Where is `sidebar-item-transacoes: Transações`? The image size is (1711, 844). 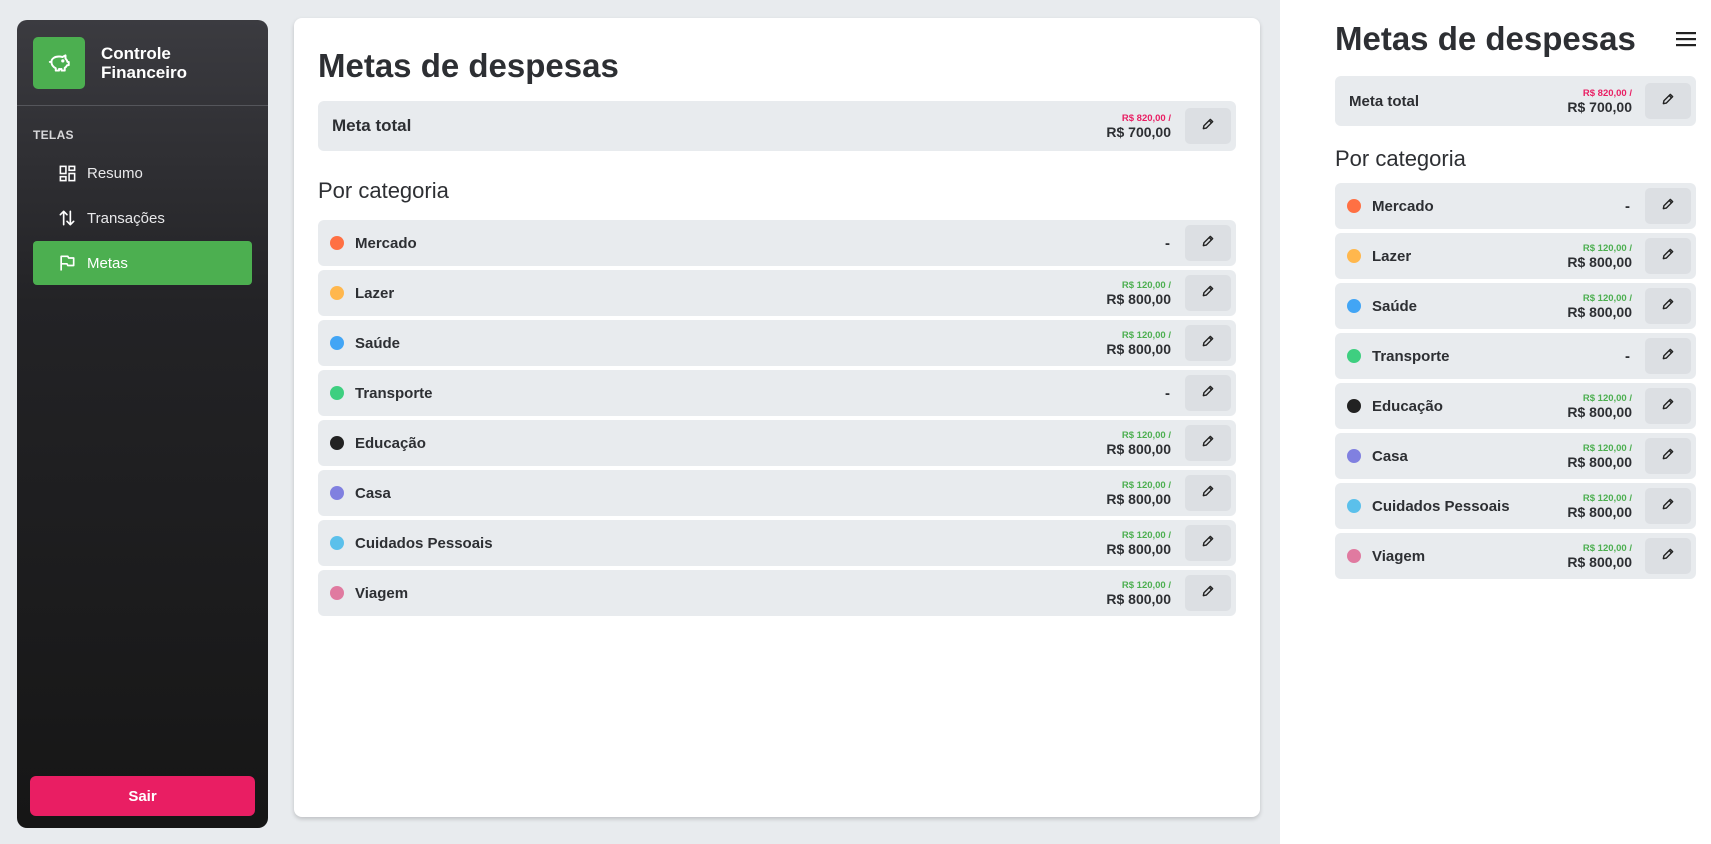 sidebar-item-transacoes: Transações is located at coordinates (142, 218).